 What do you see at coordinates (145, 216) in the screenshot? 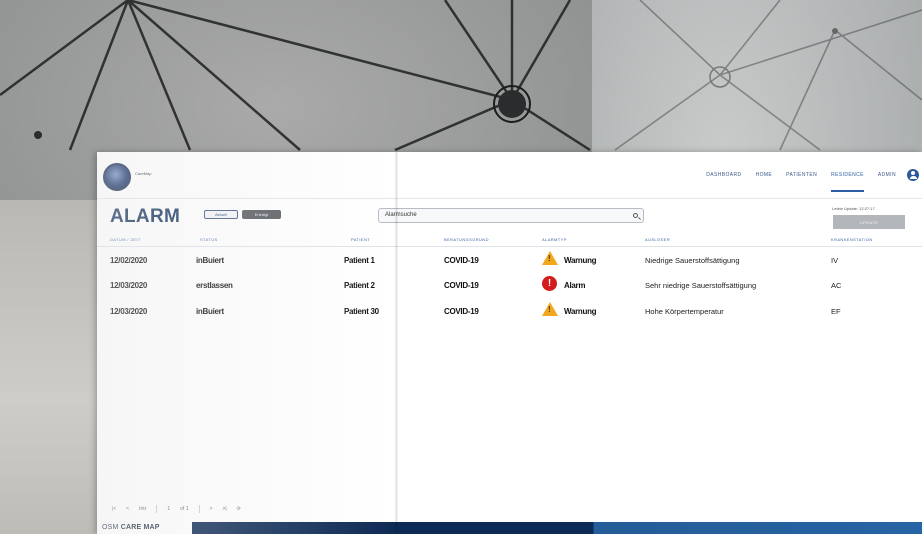
I see `page-title: ALARM` at bounding box center [145, 216].